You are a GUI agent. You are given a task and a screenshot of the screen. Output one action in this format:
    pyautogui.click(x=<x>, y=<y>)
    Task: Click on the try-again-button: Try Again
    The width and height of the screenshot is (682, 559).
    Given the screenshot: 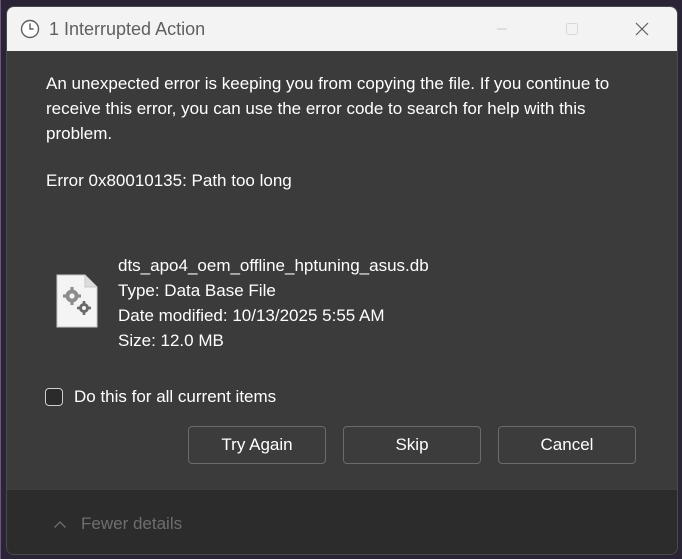 What is the action you would take?
    pyautogui.click(x=257, y=445)
    